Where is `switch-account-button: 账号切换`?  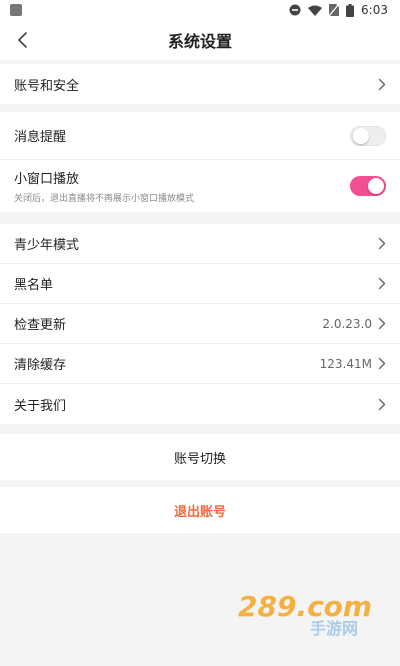
switch-account-button: 账号切换 is located at coordinates (200, 457).